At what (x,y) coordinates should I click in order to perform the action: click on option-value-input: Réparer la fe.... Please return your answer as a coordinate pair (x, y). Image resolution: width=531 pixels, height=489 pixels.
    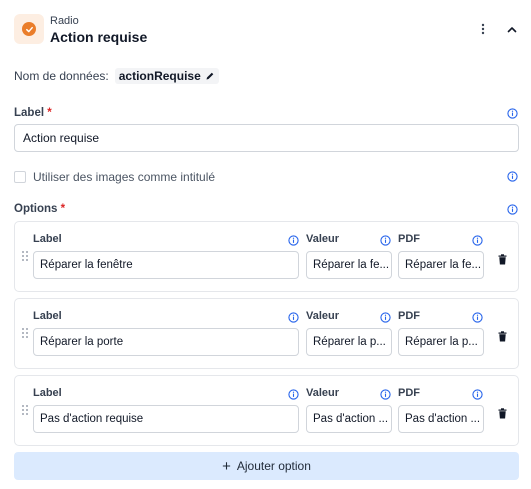
    Looking at the image, I should click on (349, 265).